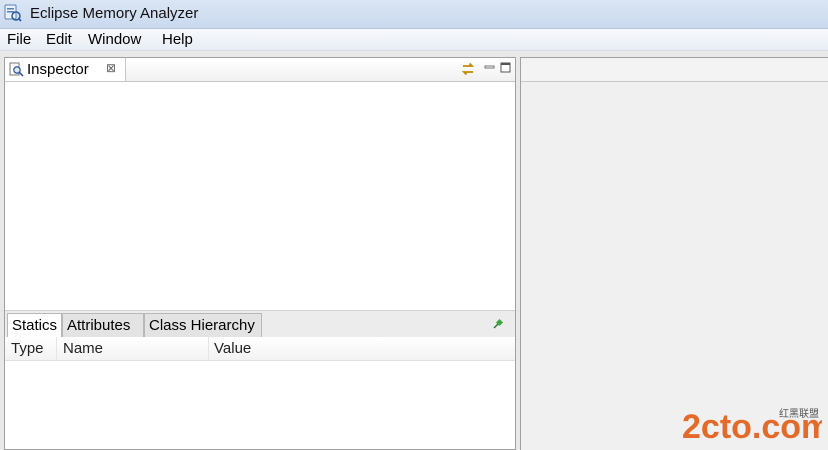  What do you see at coordinates (114, 39) in the screenshot?
I see `menu-window: Window` at bounding box center [114, 39].